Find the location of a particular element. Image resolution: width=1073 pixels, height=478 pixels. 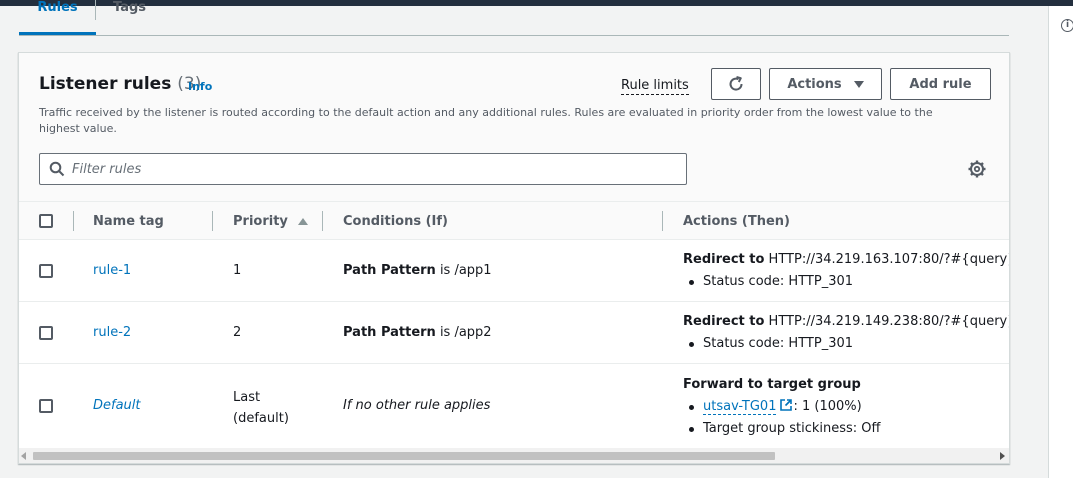

tab-divider is located at coordinates (95, 10).